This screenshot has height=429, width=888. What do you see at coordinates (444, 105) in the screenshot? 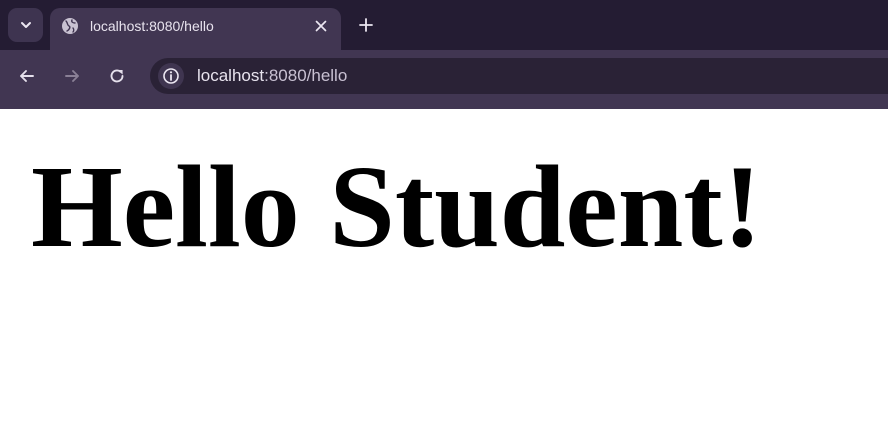
I see `toolbar-bottom-edge` at bounding box center [444, 105].